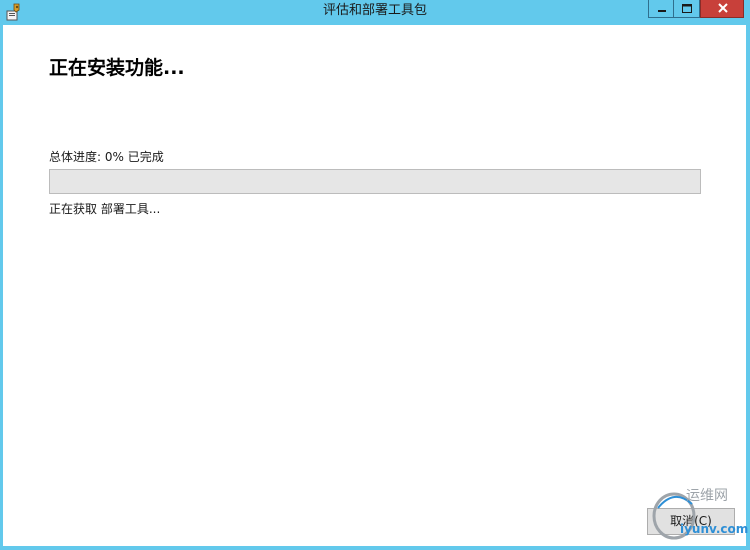  I want to click on close-button, so click(722, 9).